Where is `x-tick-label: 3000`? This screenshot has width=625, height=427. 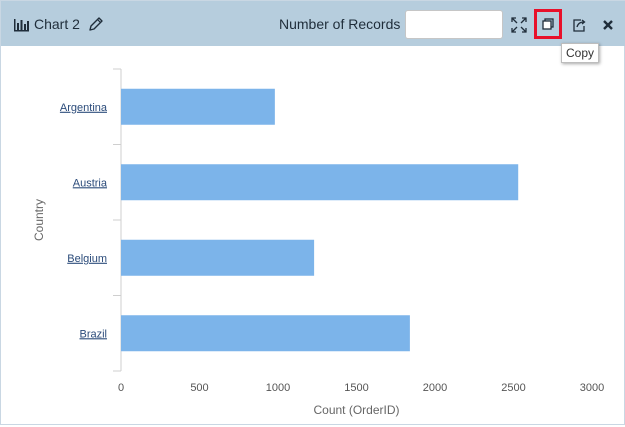 x-tick-label: 3000 is located at coordinates (592, 388).